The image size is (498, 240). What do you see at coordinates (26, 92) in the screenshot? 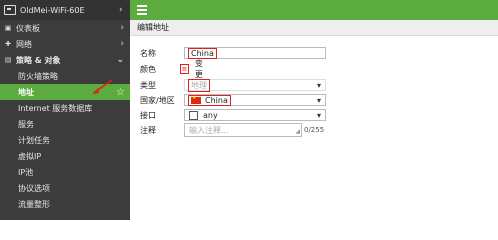
I see `sidebar-item-label: 地址` at bounding box center [26, 92].